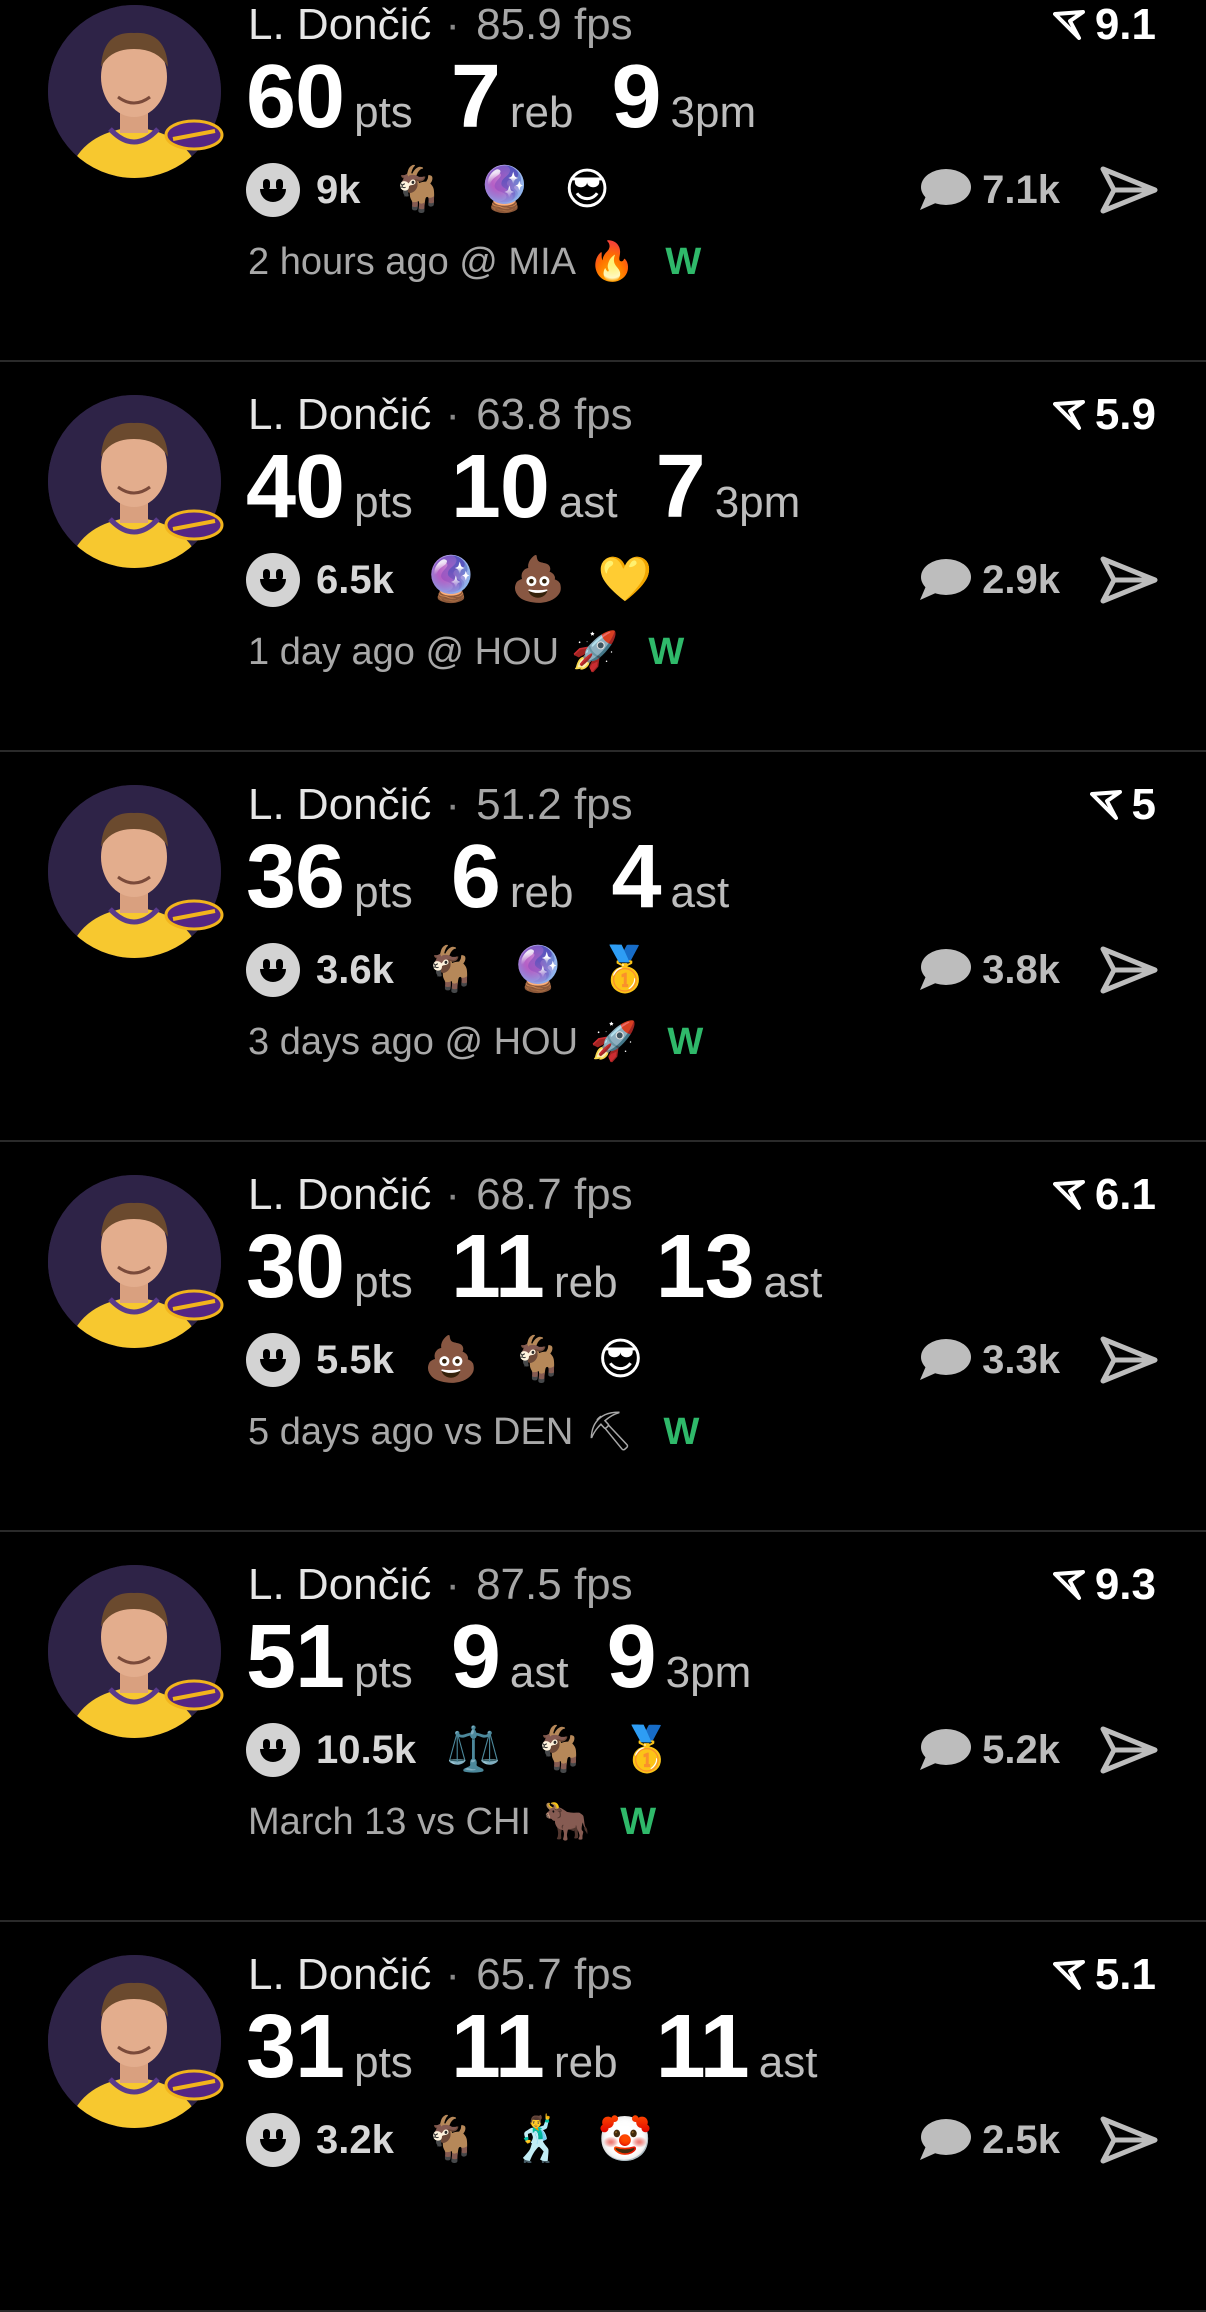 Image resolution: width=1206 pixels, height=2312 pixels. What do you see at coordinates (329, 487) in the screenshot?
I see `stat-item: 40 pts` at bounding box center [329, 487].